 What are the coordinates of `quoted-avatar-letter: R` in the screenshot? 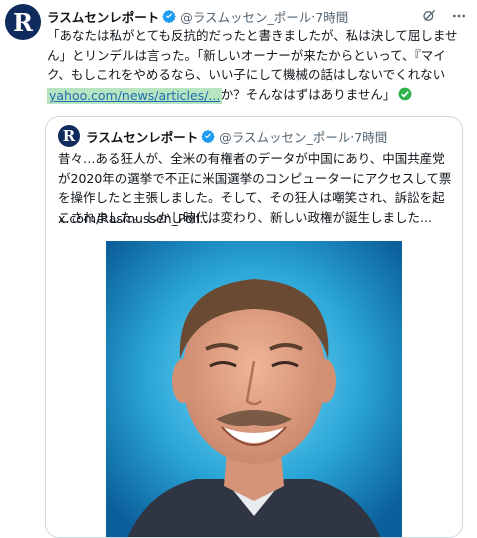 It's located at (69, 136).